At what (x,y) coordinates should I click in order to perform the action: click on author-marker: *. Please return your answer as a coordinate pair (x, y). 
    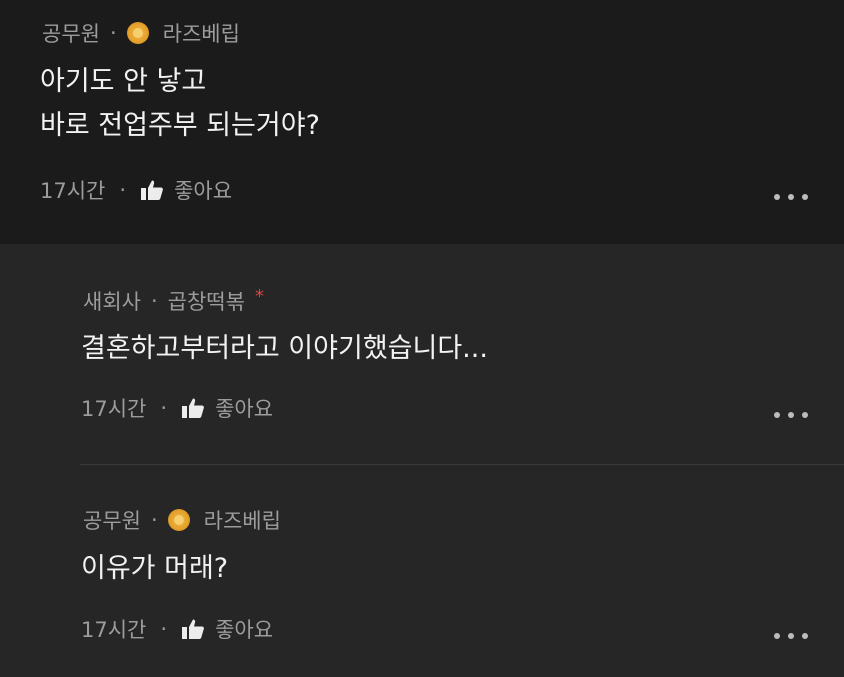
    Looking at the image, I should click on (259, 296).